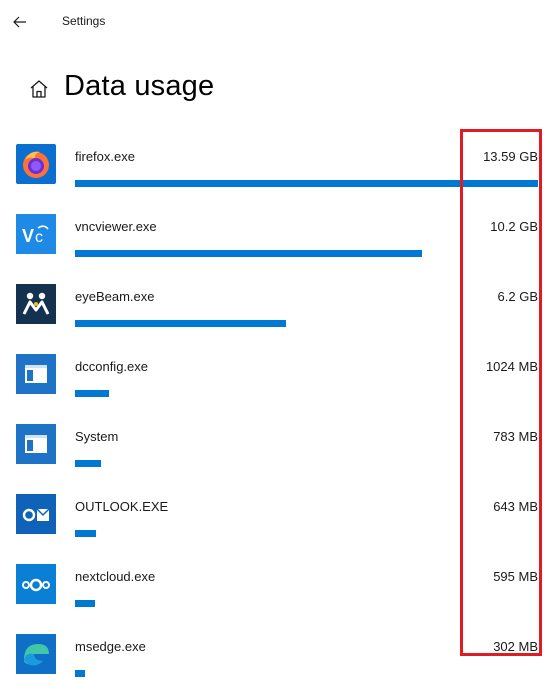 This screenshot has height=698, width=549. Describe the element at coordinates (110, 646) in the screenshot. I see `app-name: msedge.exe` at that location.